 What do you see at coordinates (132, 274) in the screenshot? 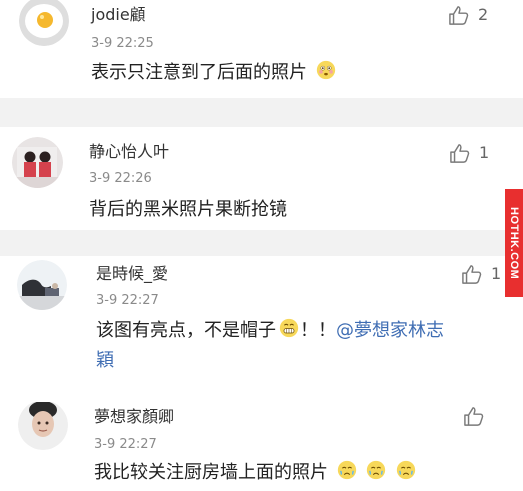
I see `username: 是時候_愛` at bounding box center [132, 274].